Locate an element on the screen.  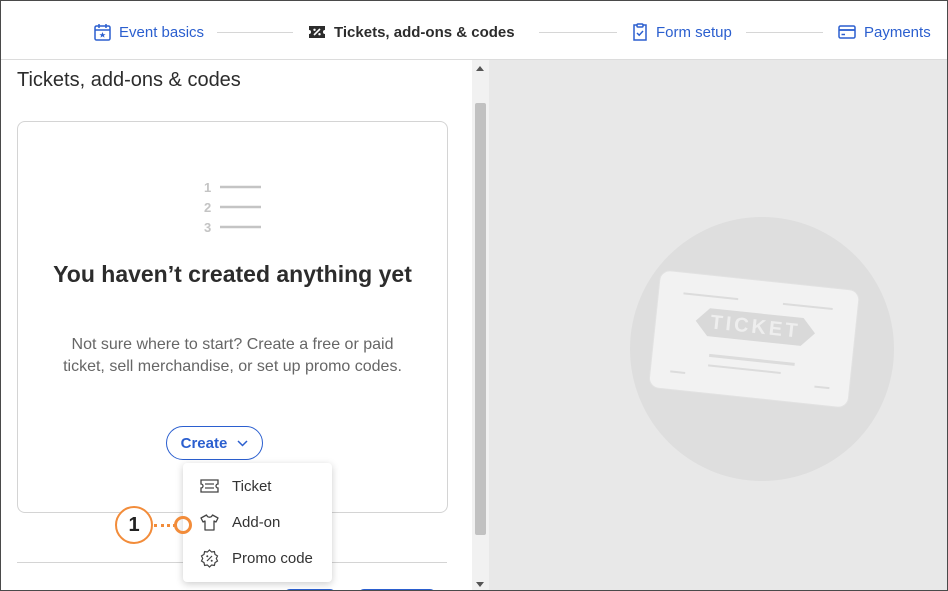
step-label: Form setup is located at coordinates (694, 32).